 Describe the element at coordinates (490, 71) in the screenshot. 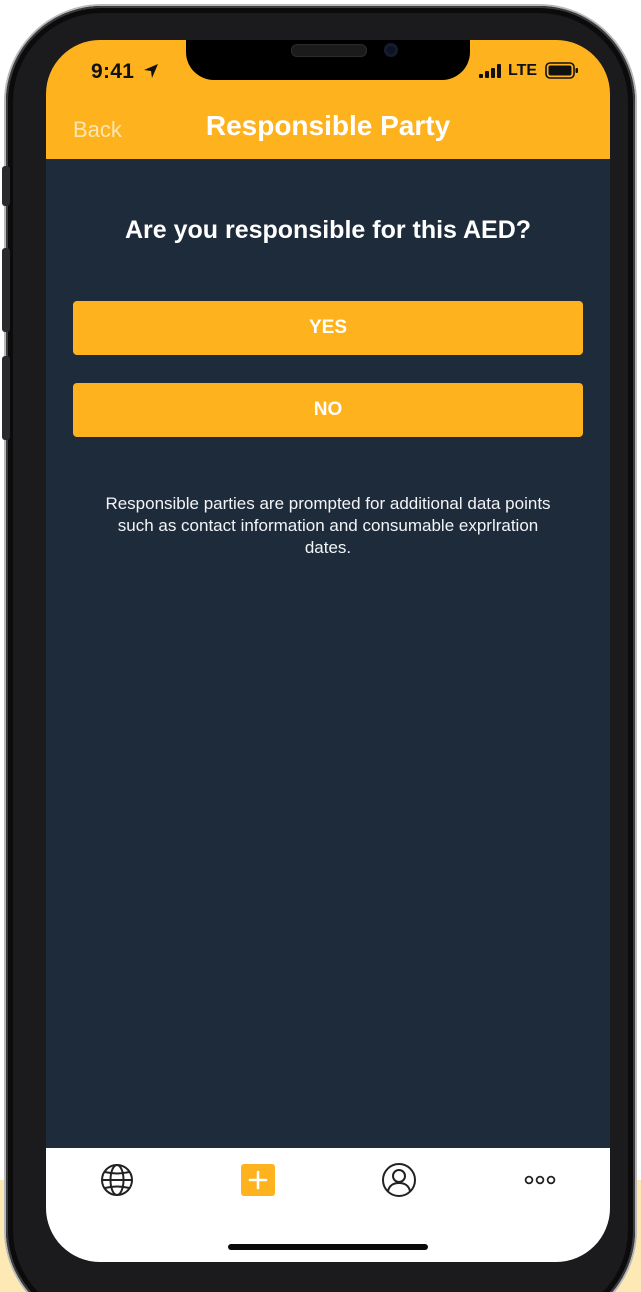

I see `signal-bars-icon` at that location.